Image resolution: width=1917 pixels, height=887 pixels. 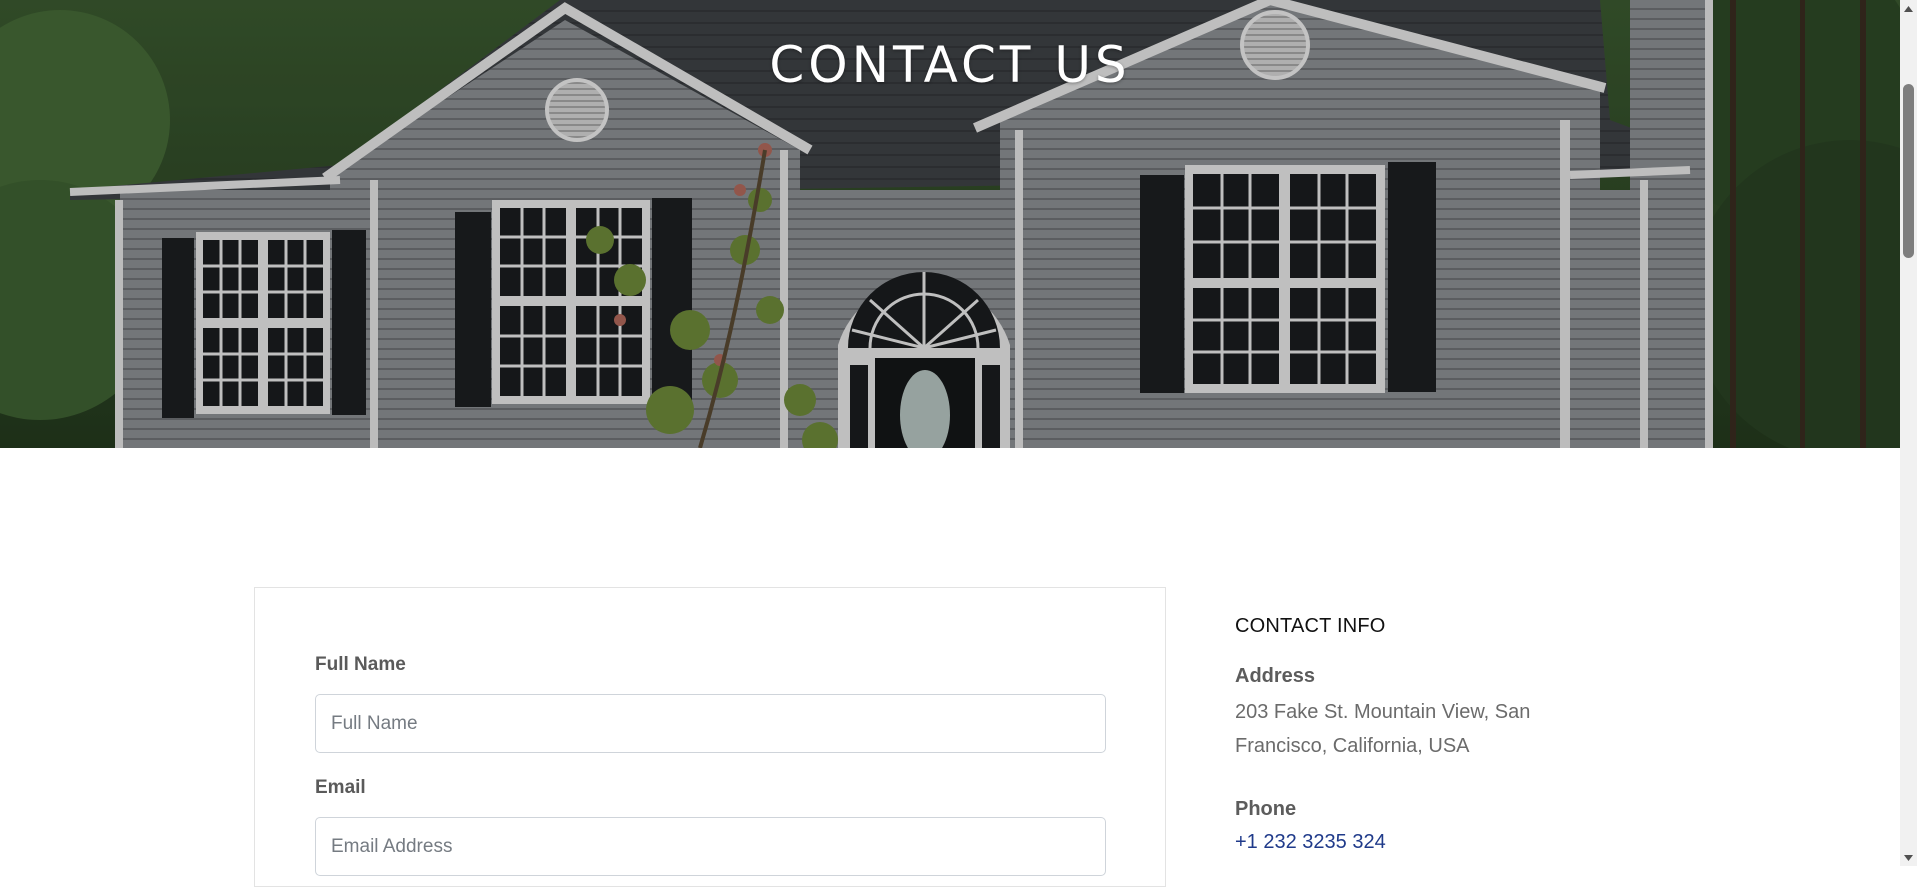 I want to click on triangle-up-icon, so click(x=1908, y=8).